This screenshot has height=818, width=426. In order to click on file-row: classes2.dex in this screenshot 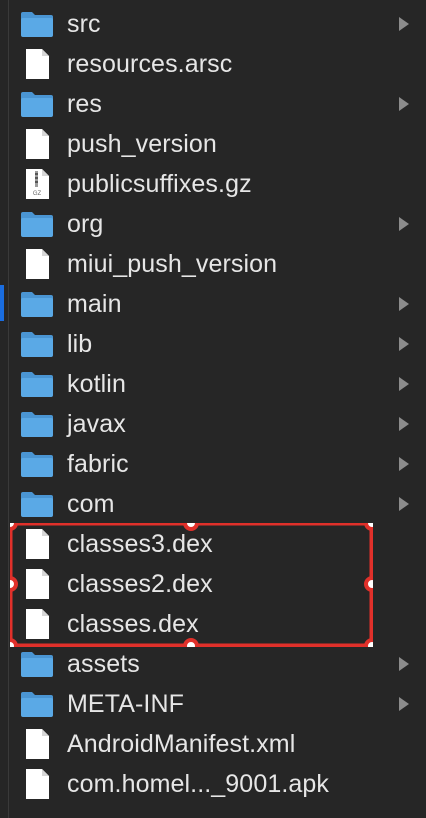, I will do `click(213, 584)`.